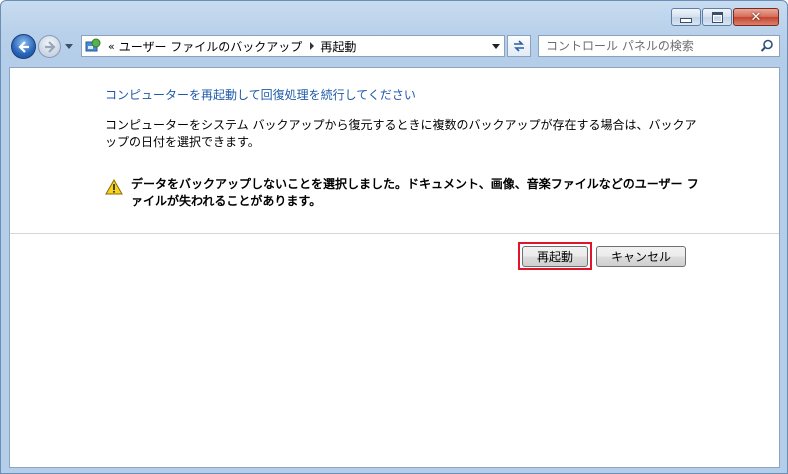 This screenshot has width=788, height=474. I want to click on minimize-button, so click(686, 17).